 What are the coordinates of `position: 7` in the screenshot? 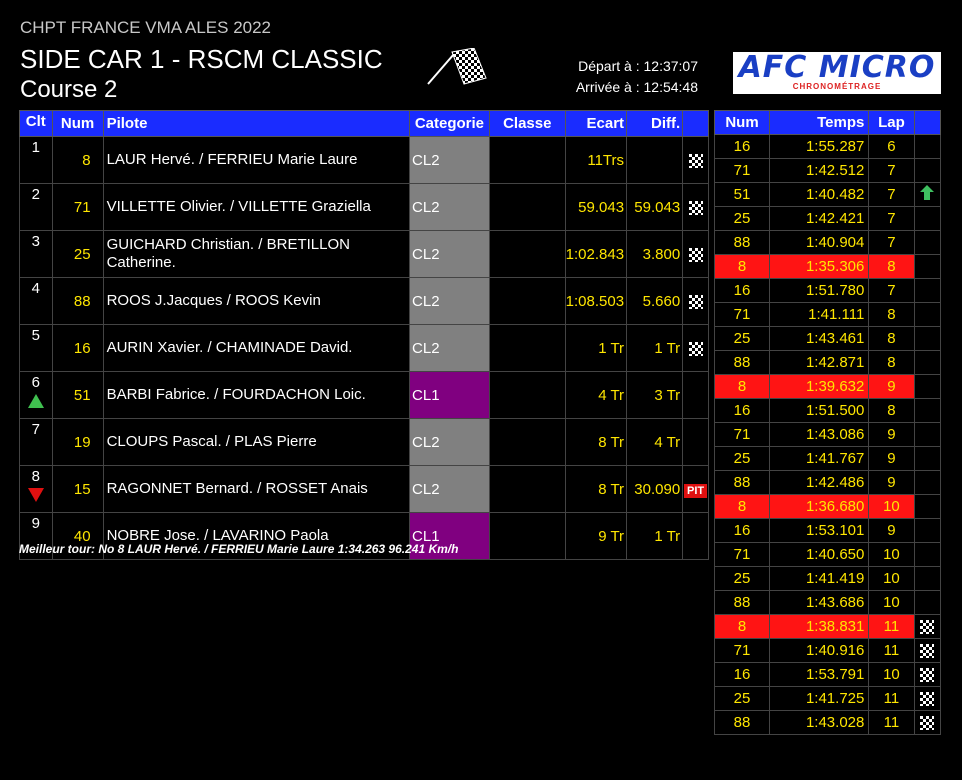 It's located at (35, 429).